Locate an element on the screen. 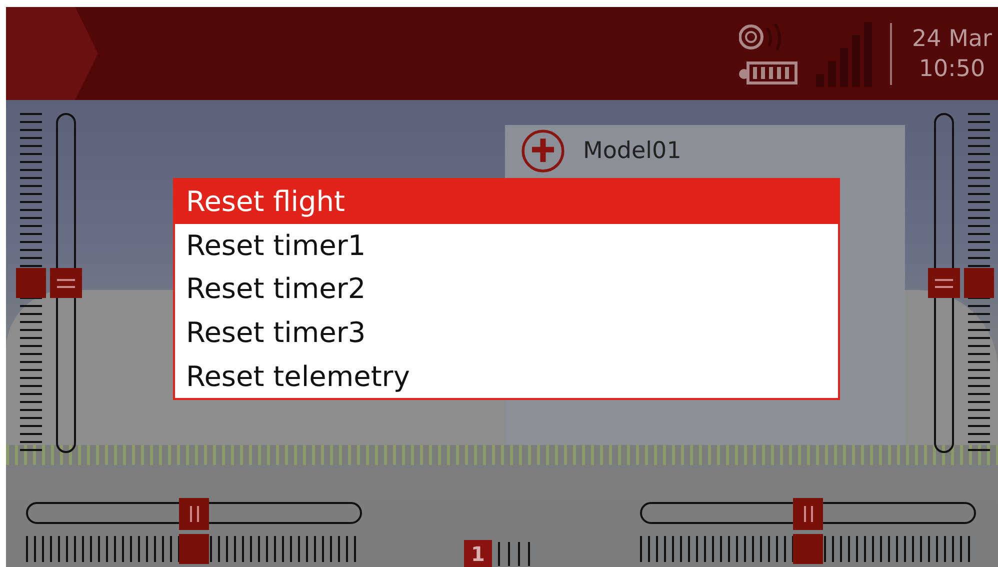  flight-mode-badge: 1 is located at coordinates (478, 553).